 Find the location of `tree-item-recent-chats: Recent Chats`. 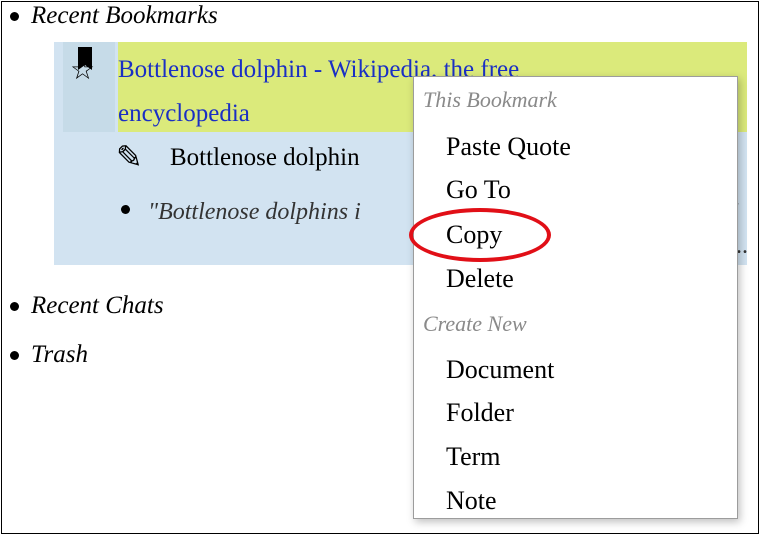

tree-item-recent-chats: Recent Chats is located at coordinates (87, 306).